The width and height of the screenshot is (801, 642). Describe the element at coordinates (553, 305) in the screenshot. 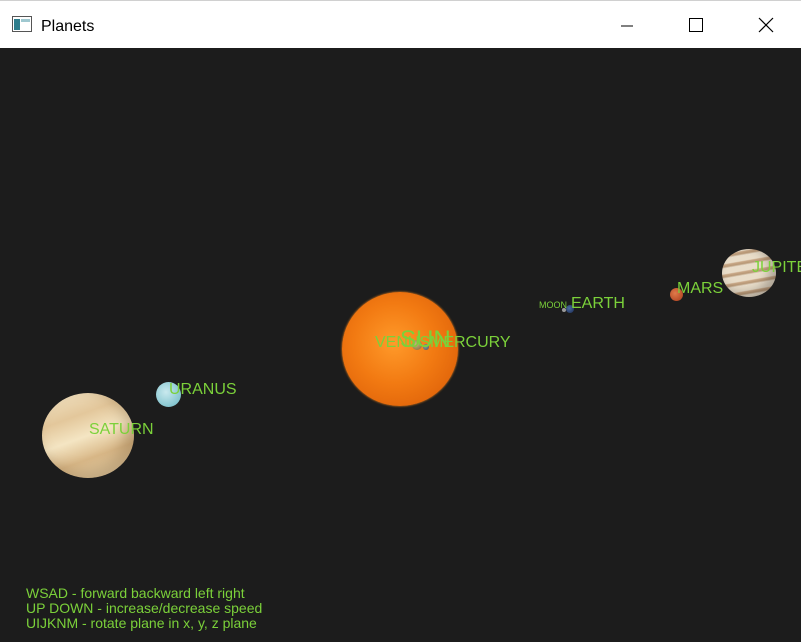

I see `label-moon: MOON` at that location.